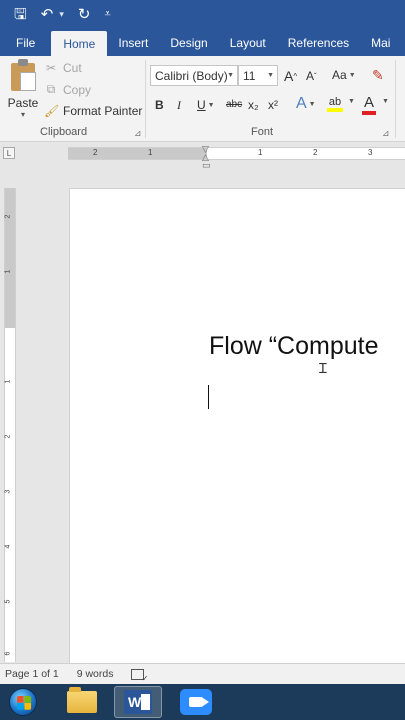 The height and width of the screenshot is (720, 405). What do you see at coordinates (202, 14) in the screenshot?
I see `quick-access-toolbar: 🖫 ↶ ▾ ↻ ⩡` at bounding box center [202, 14].